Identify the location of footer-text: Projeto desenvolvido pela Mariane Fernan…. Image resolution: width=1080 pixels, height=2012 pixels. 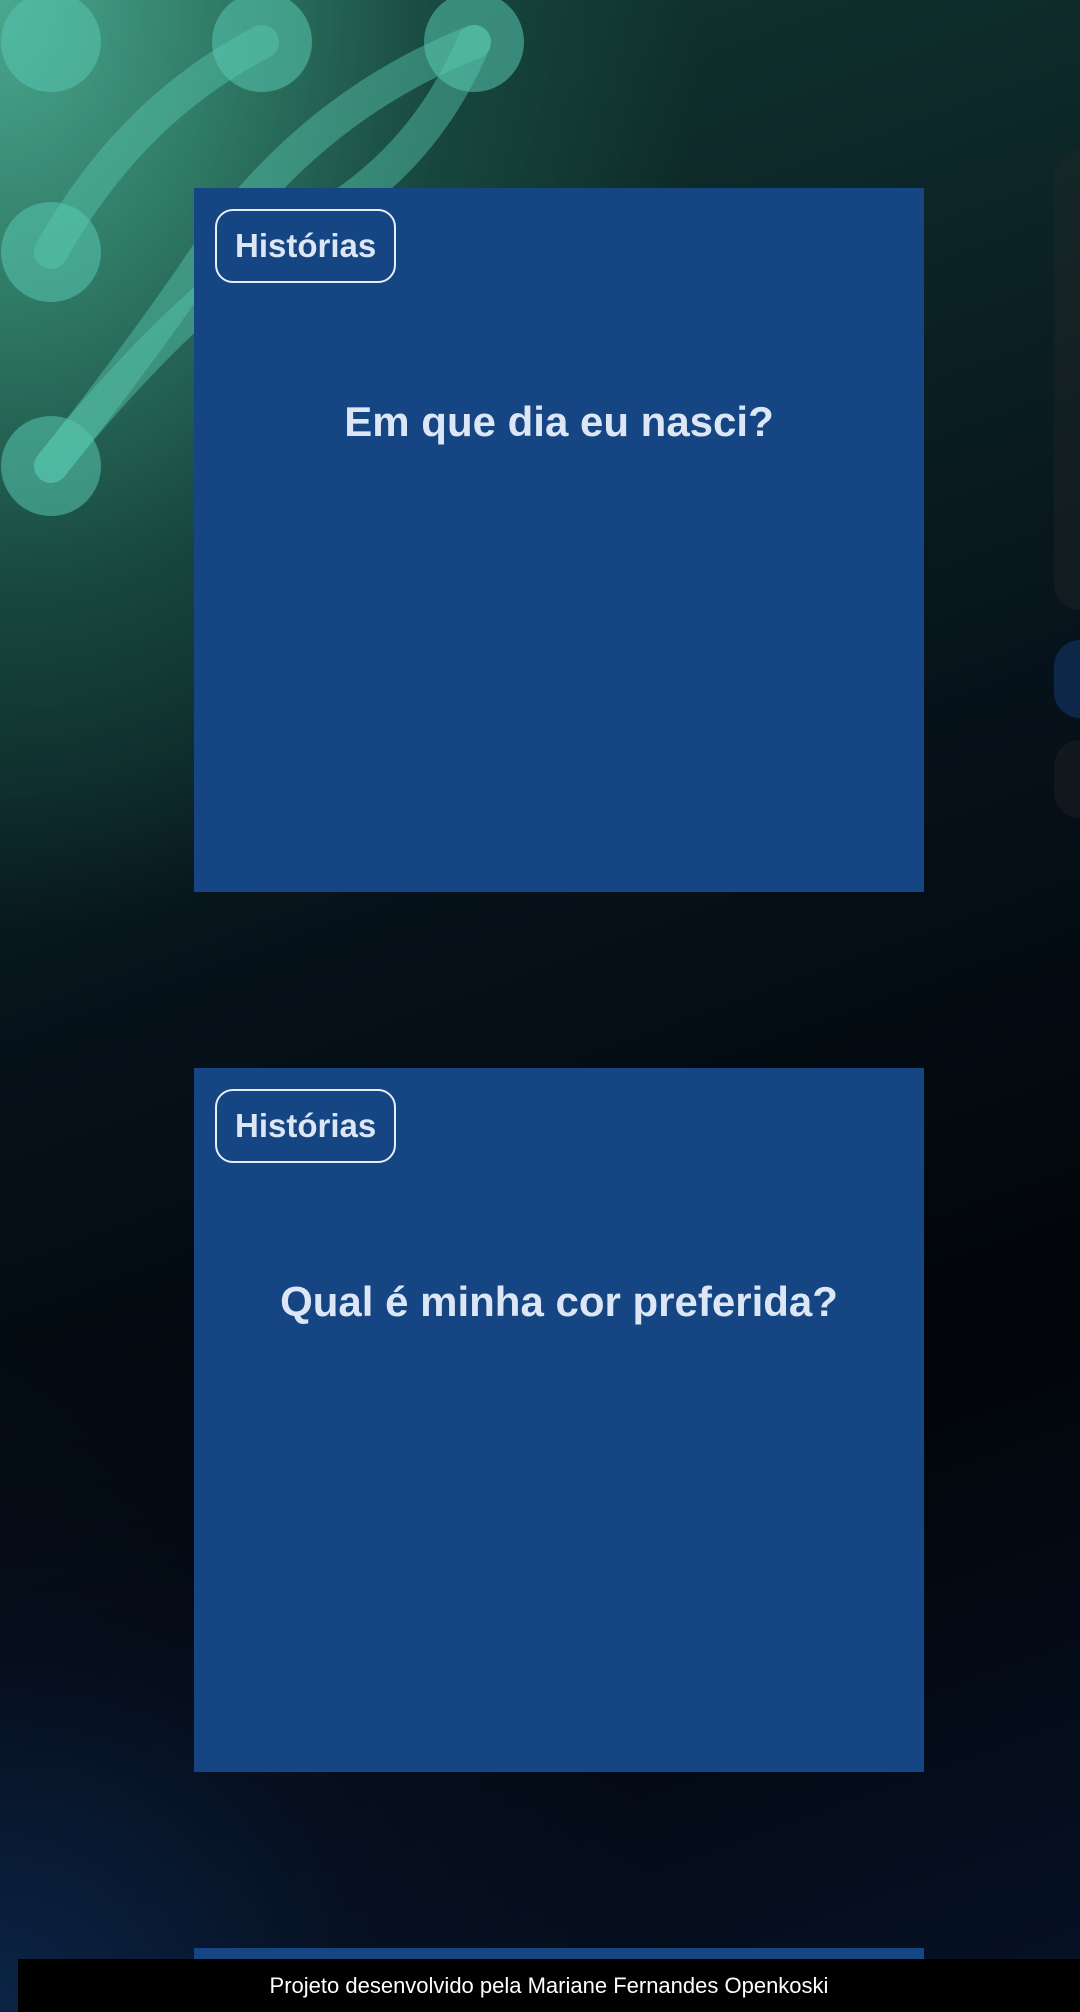
(549, 1985).